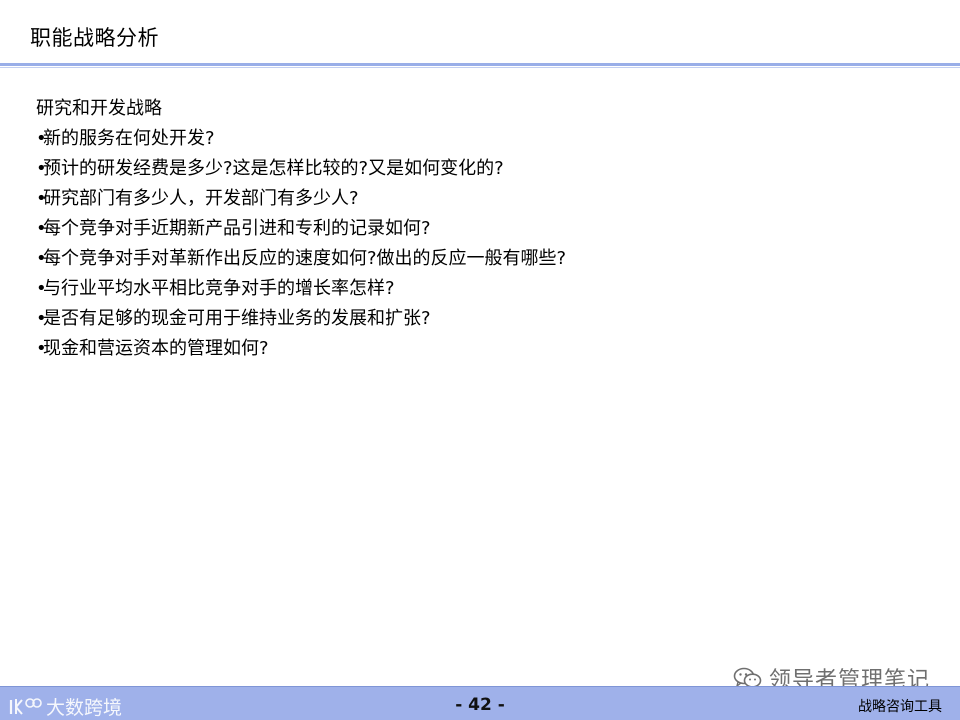  Describe the element at coordinates (94, 38) in the screenshot. I see `slide-title: 职能战略分析` at that location.